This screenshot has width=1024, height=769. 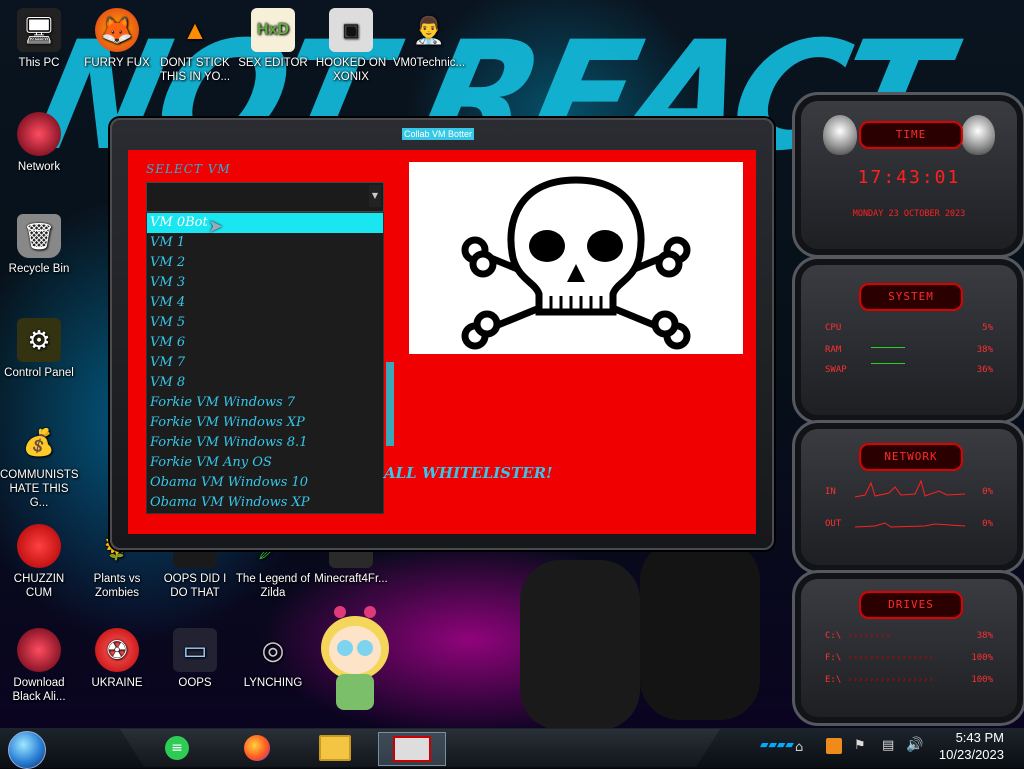 What do you see at coordinates (888, 347) in the screenshot?
I see `ram-graph-line` at bounding box center [888, 347].